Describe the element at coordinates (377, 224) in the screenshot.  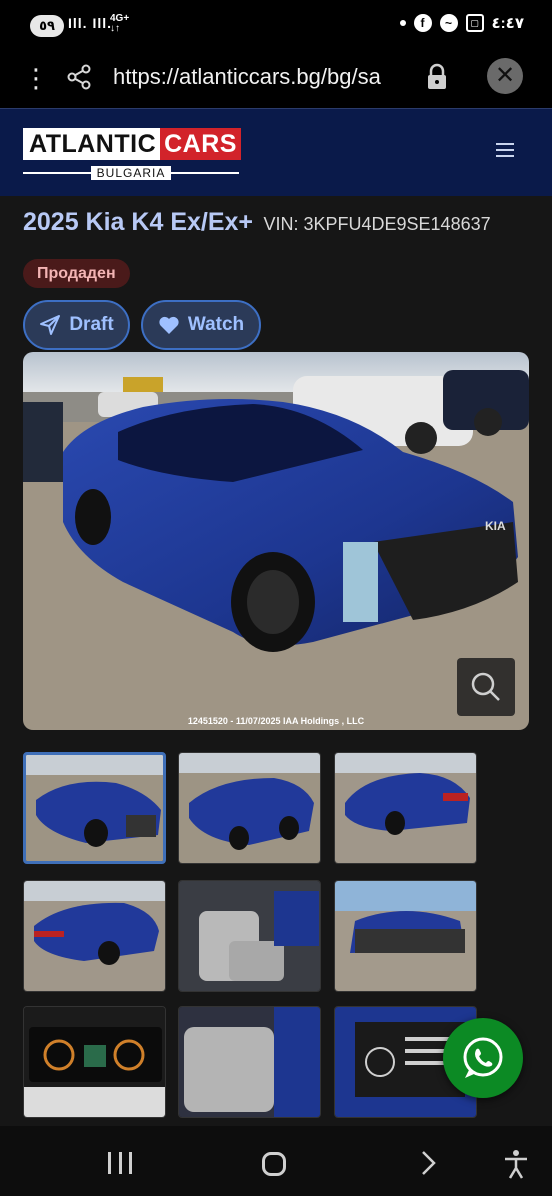
I see `vin-label: VIN: 3KPFU4DE9SE148637` at that location.